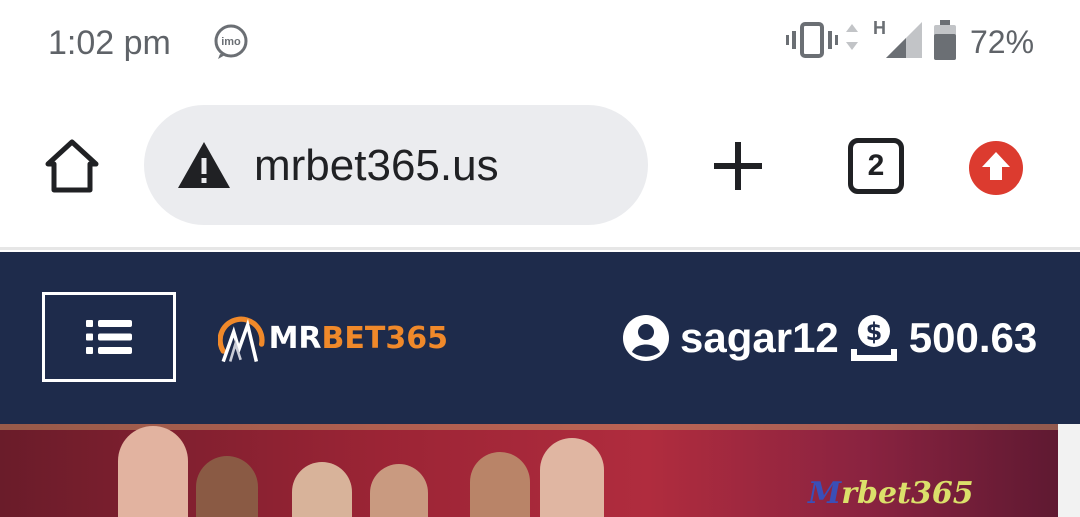 This screenshot has height=517, width=1080. What do you see at coordinates (295, 338) in the screenshot?
I see `logo-text-mr: MR` at bounding box center [295, 338].